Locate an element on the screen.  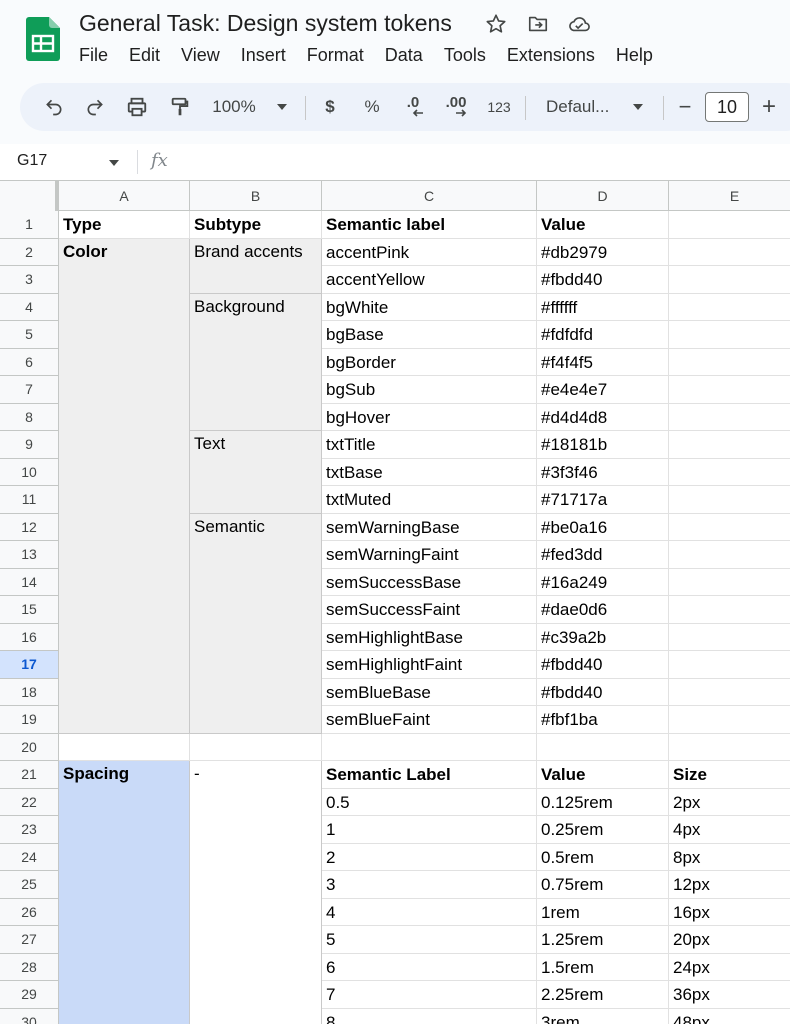
cell-d: #fed3dd is located at coordinates (603, 555).